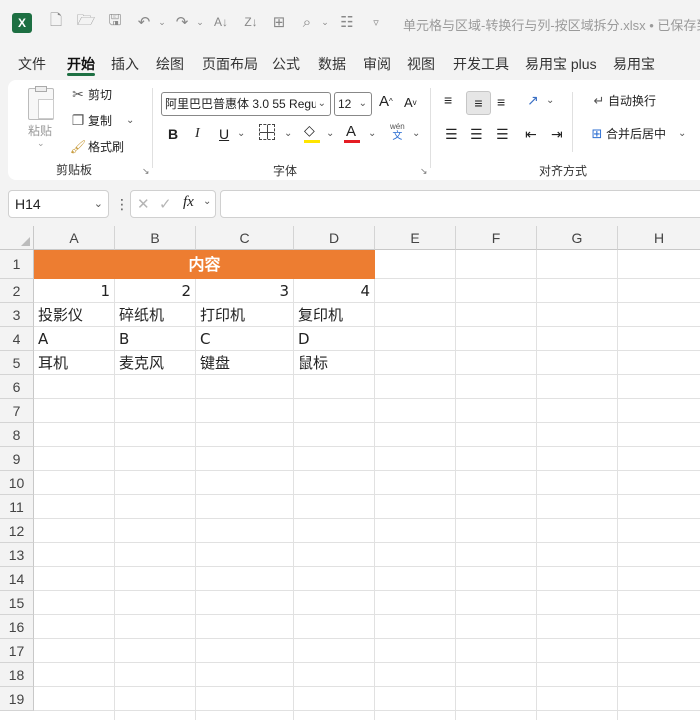  What do you see at coordinates (173, 134) in the screenshot?
I see `bold-button: B` at bounding box center [173, 134].